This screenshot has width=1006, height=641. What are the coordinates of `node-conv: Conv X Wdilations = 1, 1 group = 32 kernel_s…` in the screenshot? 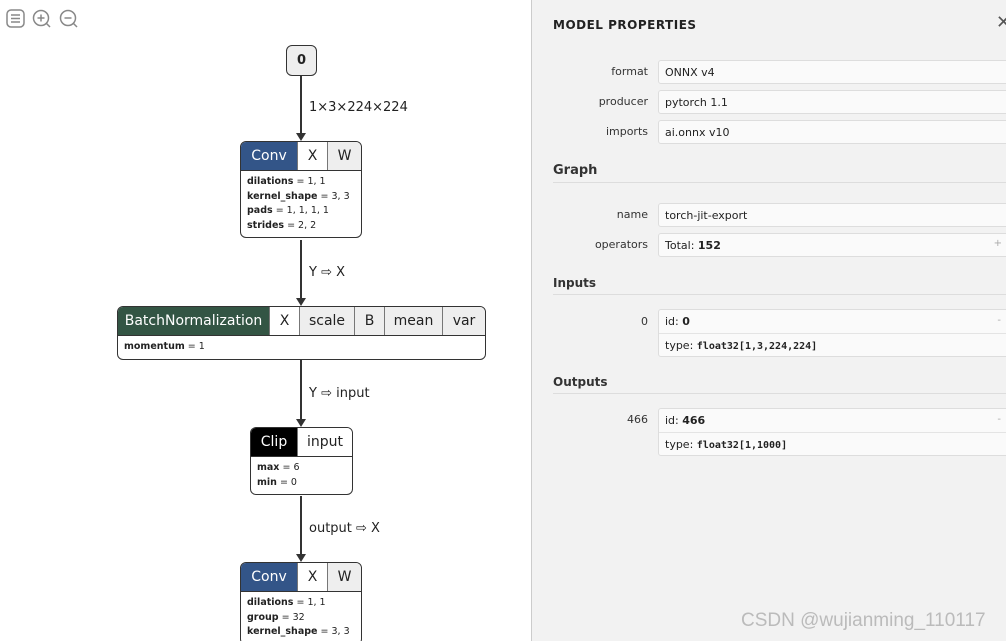 It's located at (301, 601).